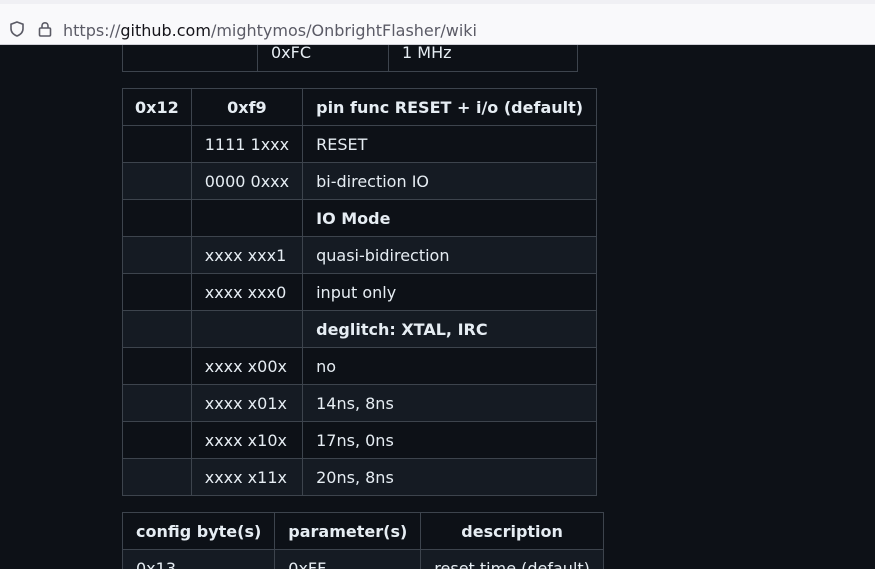 Image resolution: width=875 pixels, height=569 pixels. I want to click on clock-table: 0xFC 1 MHz, so click(350, 58).